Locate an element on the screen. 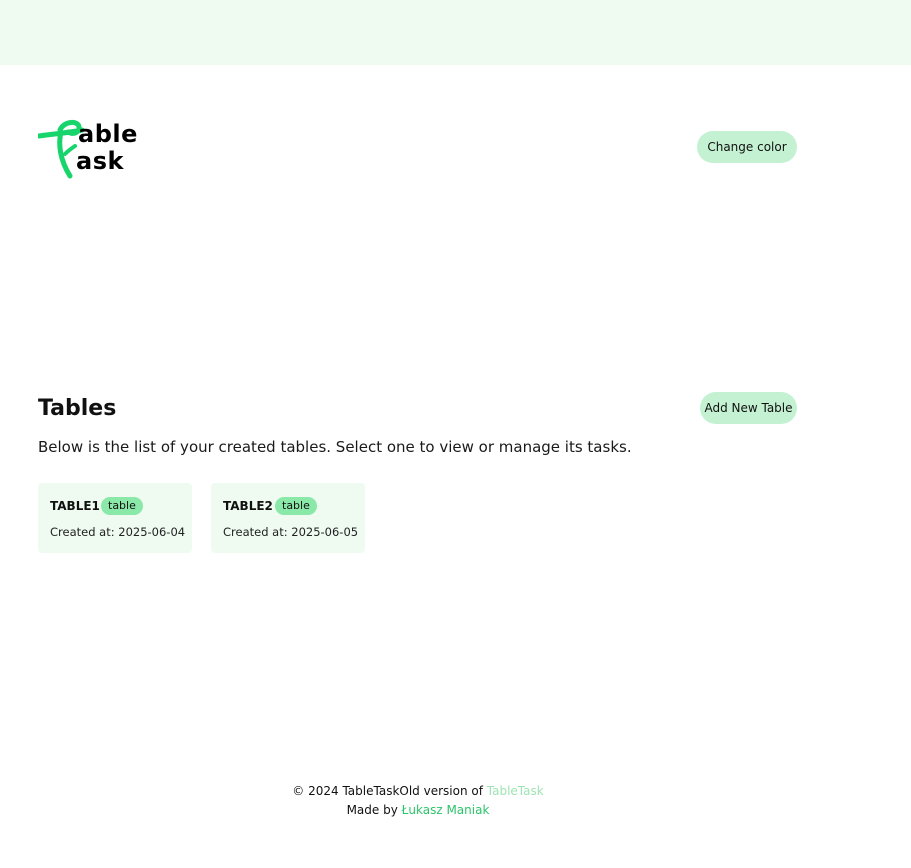 This screenshot has width=911, height=868. footer-line-1: © 2024 TableTaskOld version of TableTask is located at coordinates (418, 791).